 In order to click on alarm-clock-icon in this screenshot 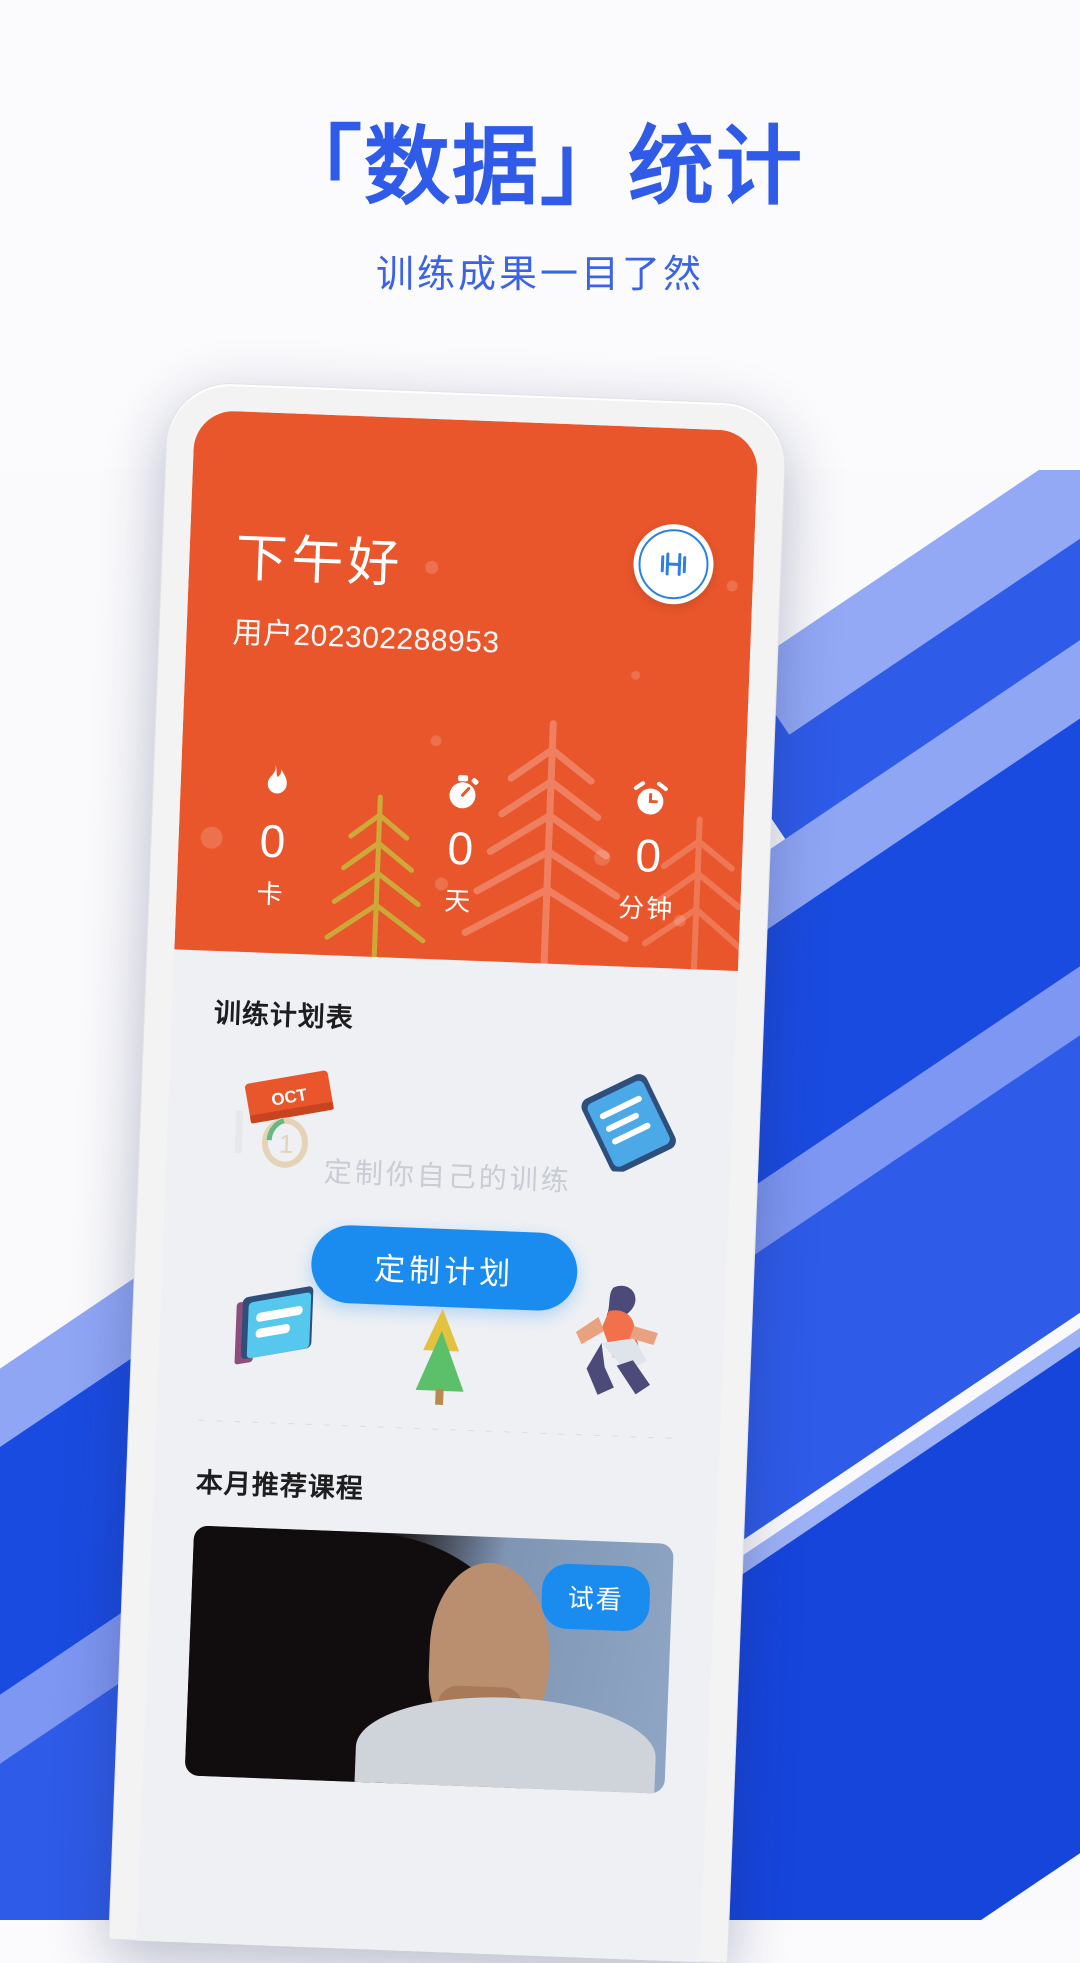, I will do `click(651, 798)`.